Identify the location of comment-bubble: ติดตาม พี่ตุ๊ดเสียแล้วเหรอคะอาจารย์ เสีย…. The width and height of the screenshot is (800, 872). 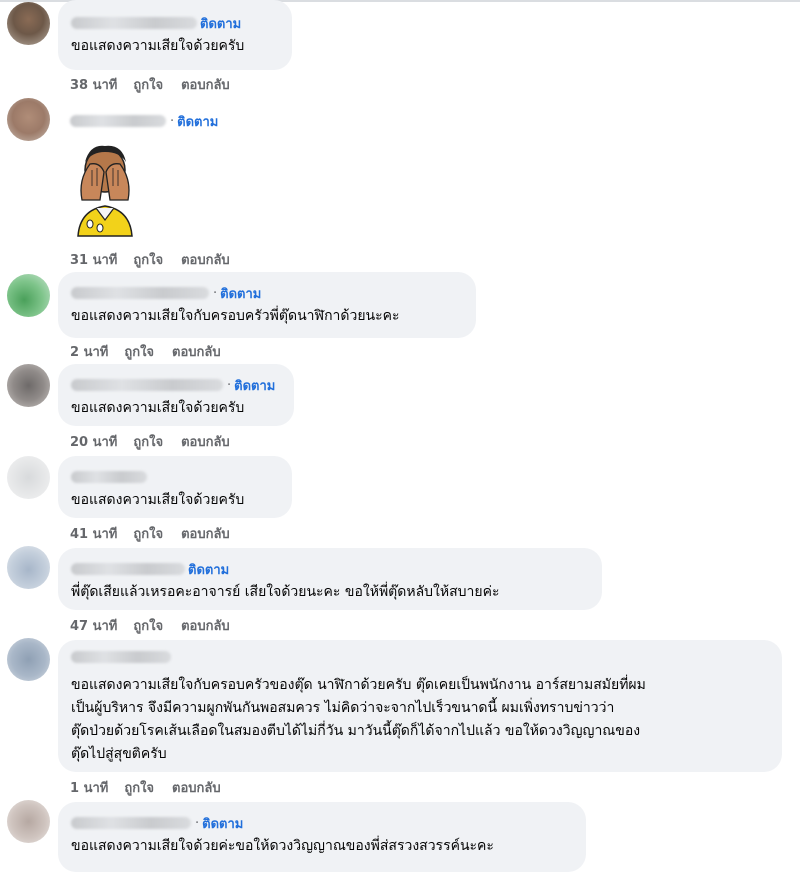
(330, 579).